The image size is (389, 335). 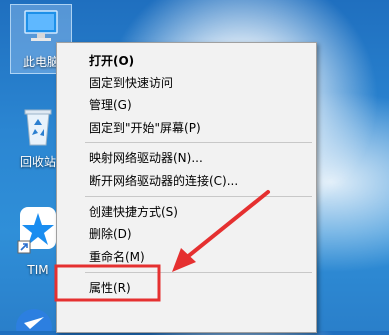 I want to click on menu-item-create-shortcut: 创建快捷方式(S), so click(x=133, y=212).